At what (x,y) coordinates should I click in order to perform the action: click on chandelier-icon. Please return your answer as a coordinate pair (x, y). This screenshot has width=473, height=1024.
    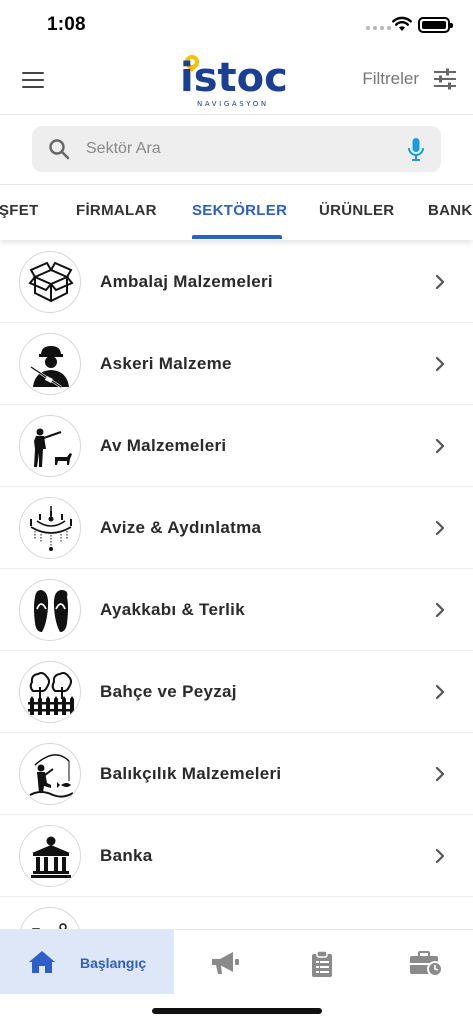
    Looking at the image, I should click on (50, 528).